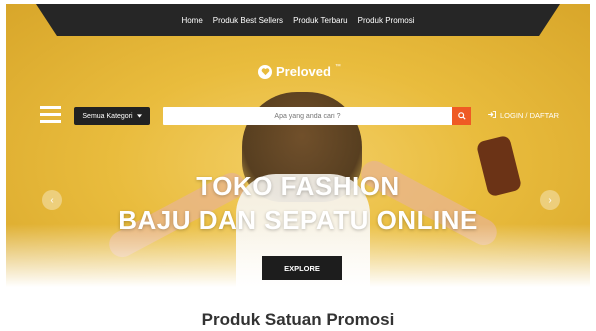  Describe the element at coordinates (298, 319) in the screenshot. I see `section-title: Produk Satuan Promosi` at that location.